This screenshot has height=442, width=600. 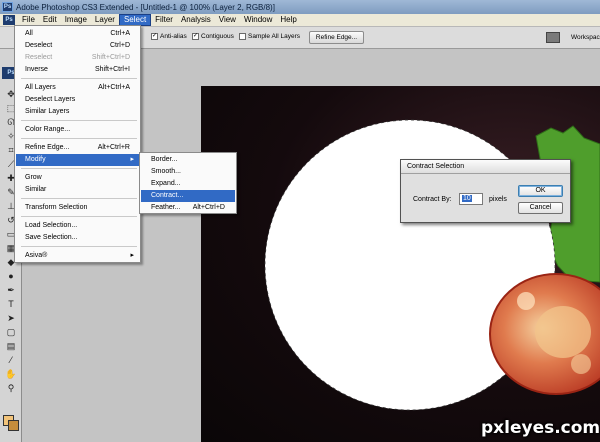 I want to click on menu-item-shortcut: Ctrl+D, so click(x=119, y=45).